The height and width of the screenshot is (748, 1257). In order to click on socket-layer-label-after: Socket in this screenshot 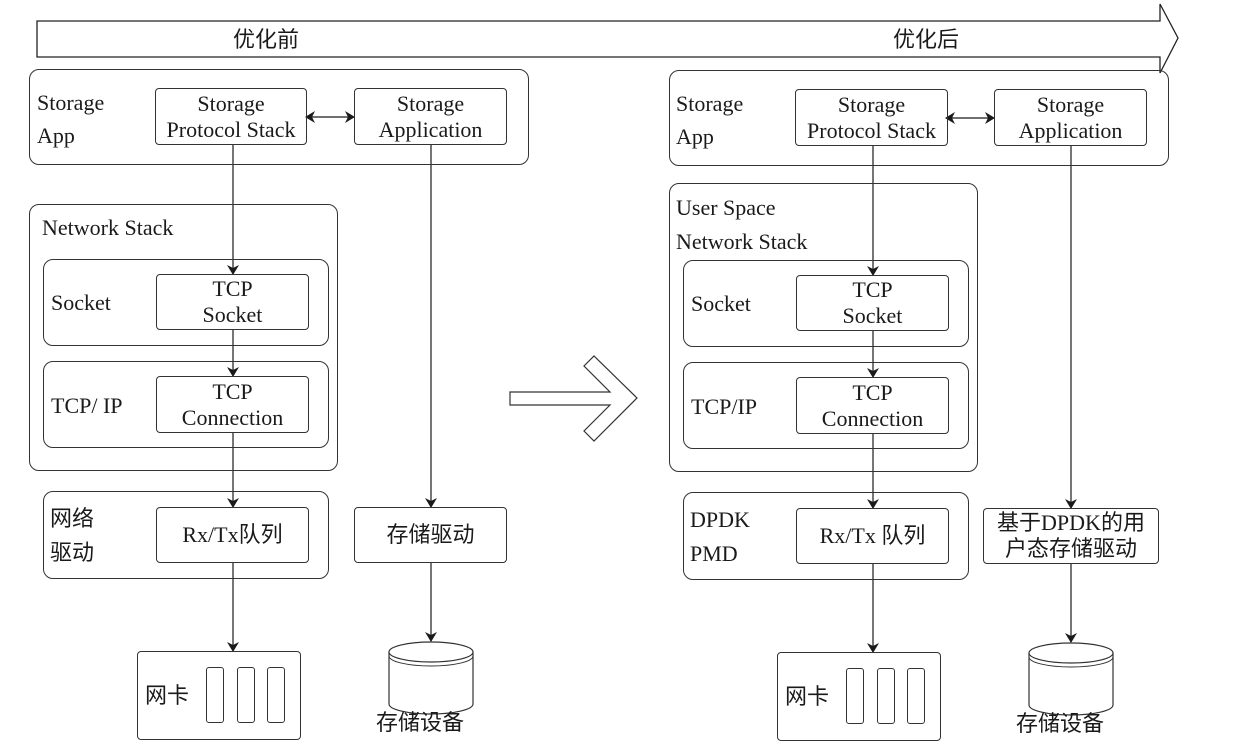, I will do `click(721, 303)`.